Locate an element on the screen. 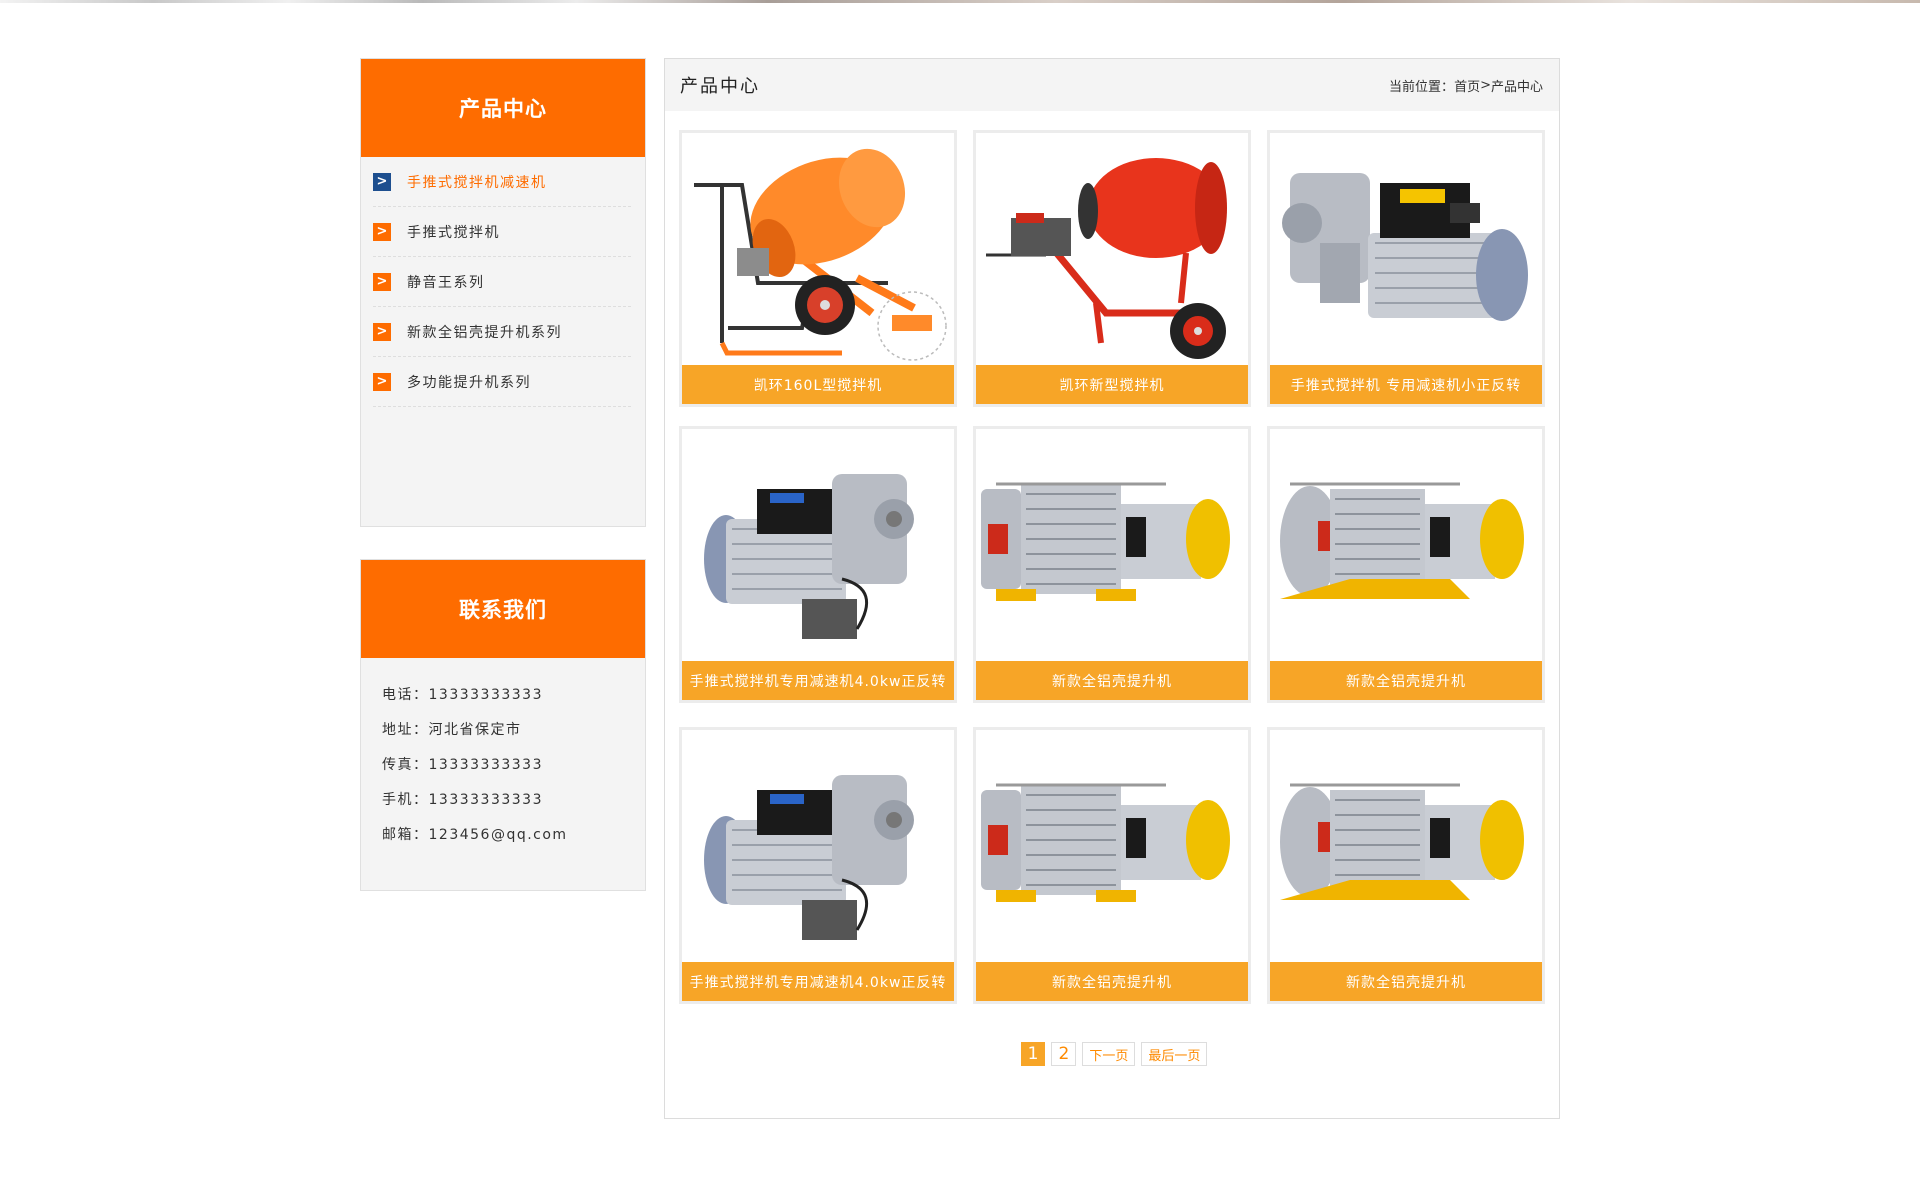  product-card: 手推式搅拌机 专用减速机小正反转 is located at coordinates (1406, 268).